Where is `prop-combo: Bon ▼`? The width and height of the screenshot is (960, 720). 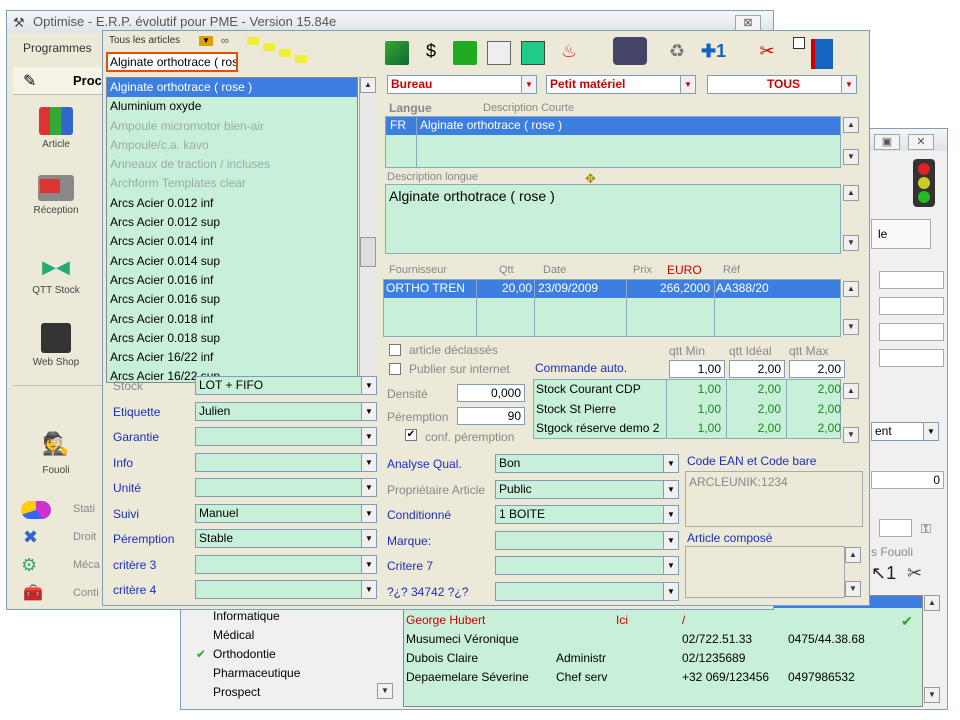
prop-combo: Bon ▼ is located at coordinates (587, 463).